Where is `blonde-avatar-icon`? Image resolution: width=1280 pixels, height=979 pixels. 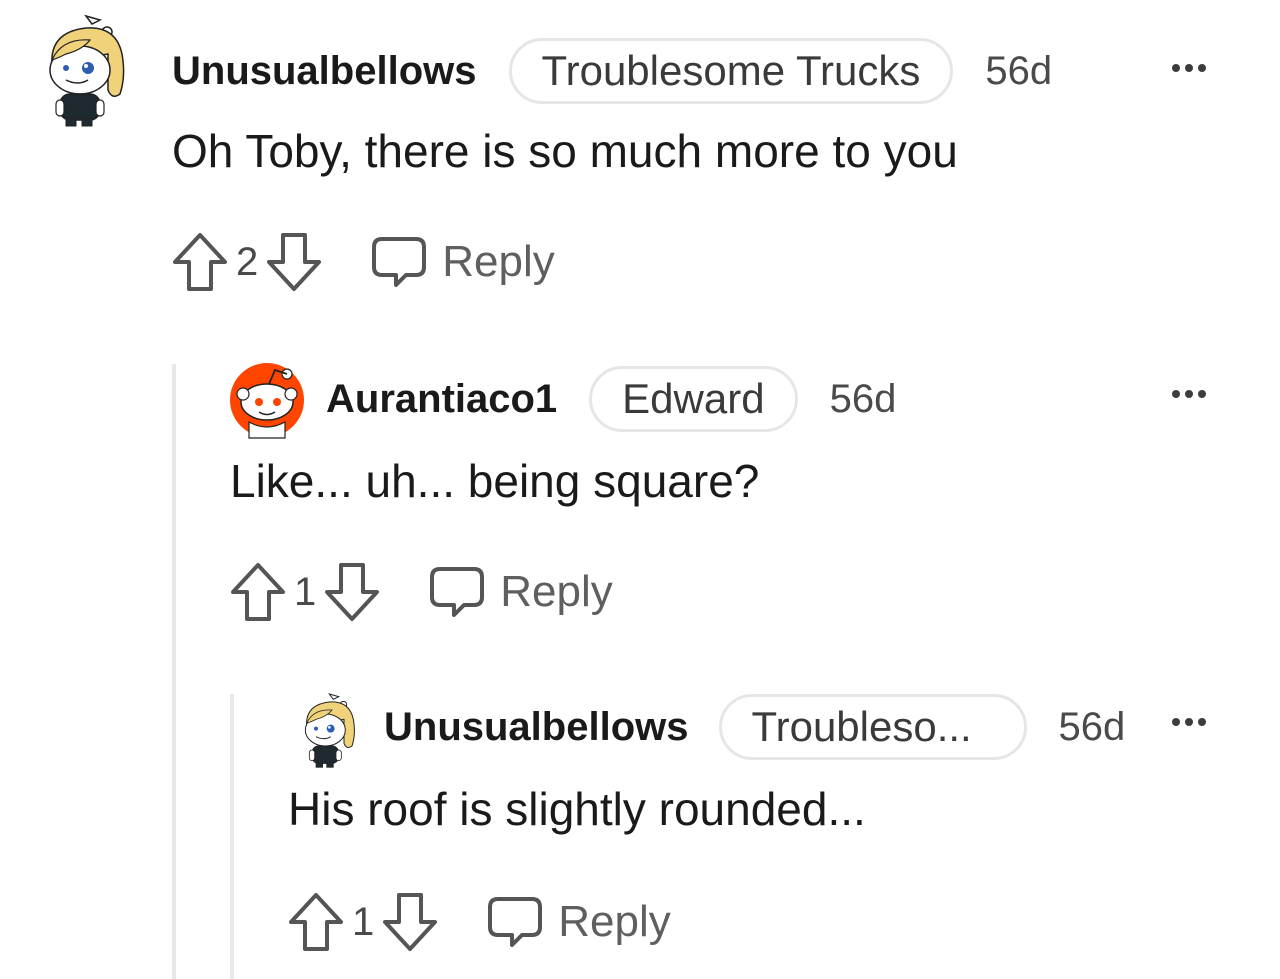
blonde-avatar-icon is located at coordinates (330, 731).